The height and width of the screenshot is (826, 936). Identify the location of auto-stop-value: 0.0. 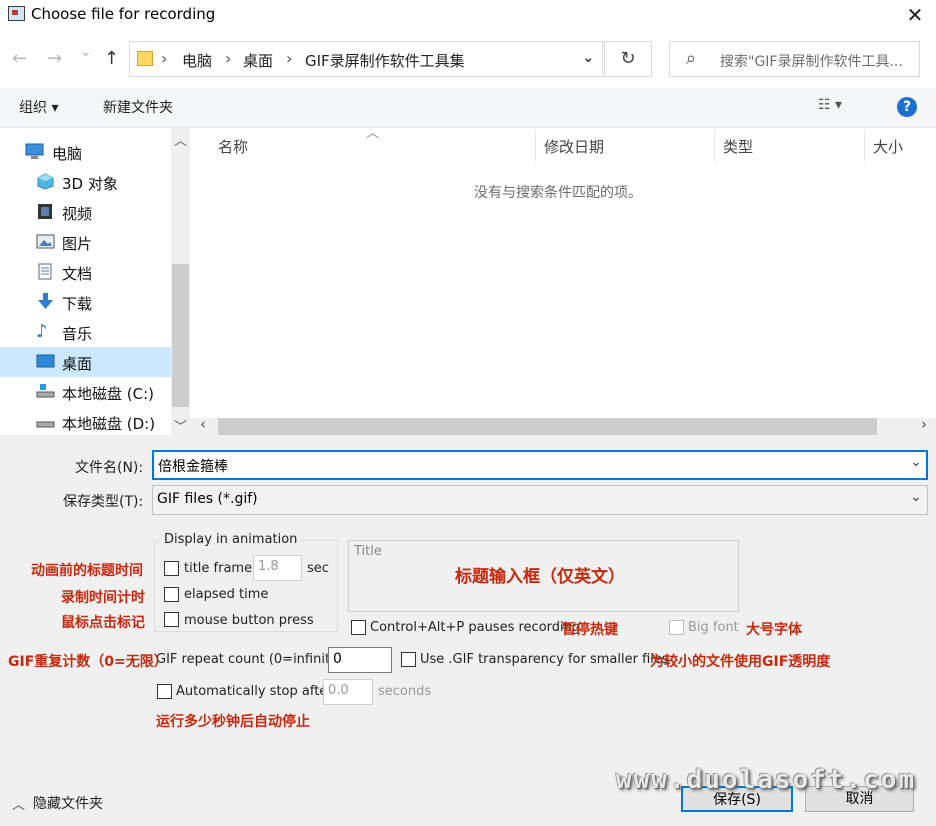
(338, 690).